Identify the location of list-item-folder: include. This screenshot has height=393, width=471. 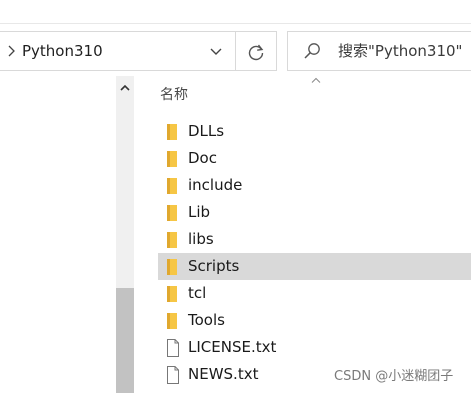
(314, 185).